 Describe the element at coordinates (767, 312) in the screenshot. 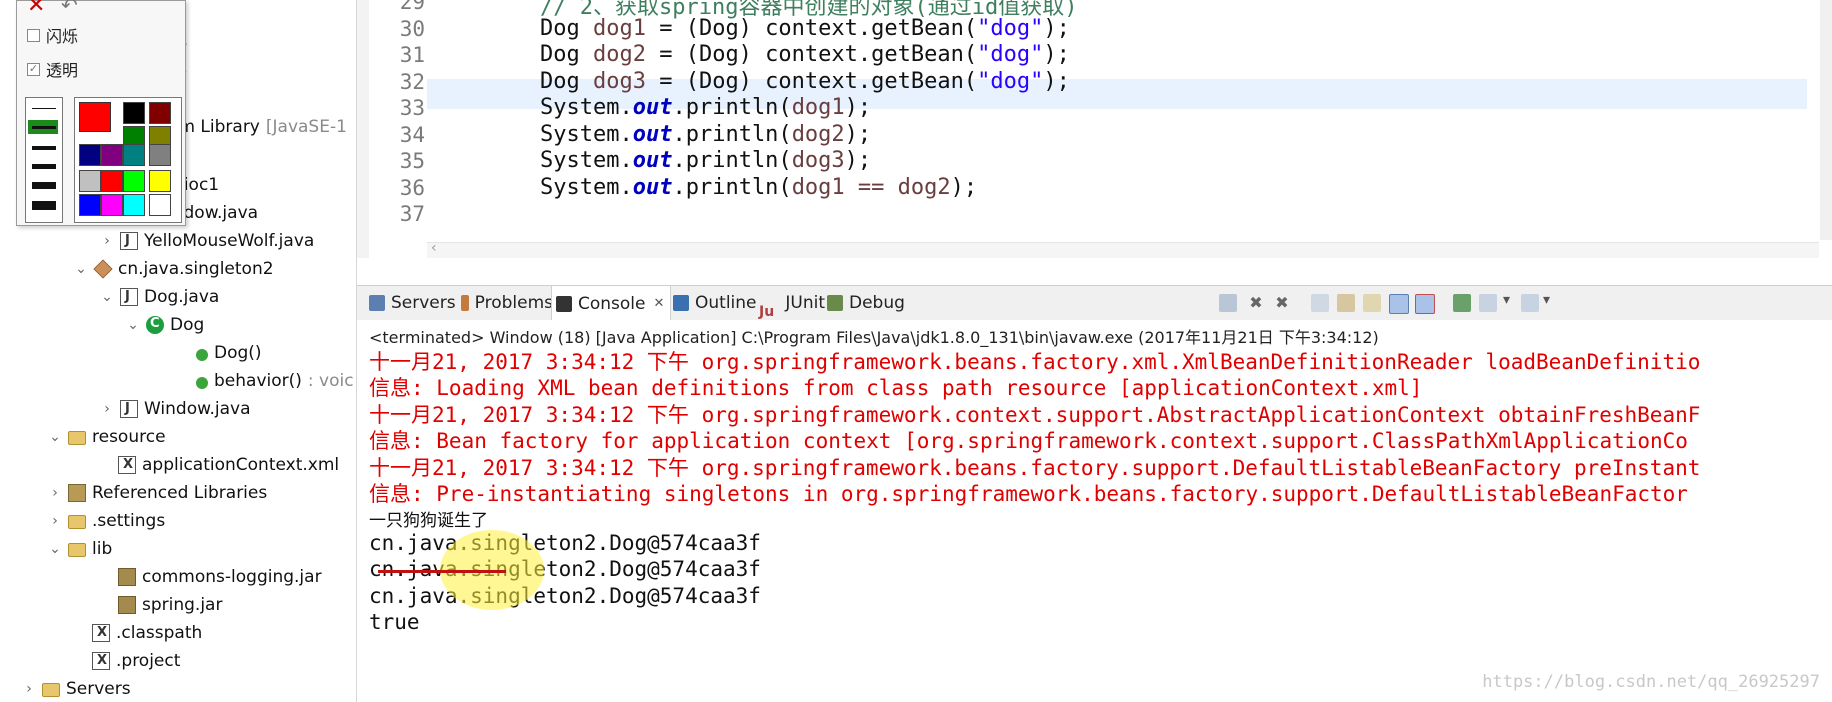

I see `junit-view-icon: Ju` at that location.